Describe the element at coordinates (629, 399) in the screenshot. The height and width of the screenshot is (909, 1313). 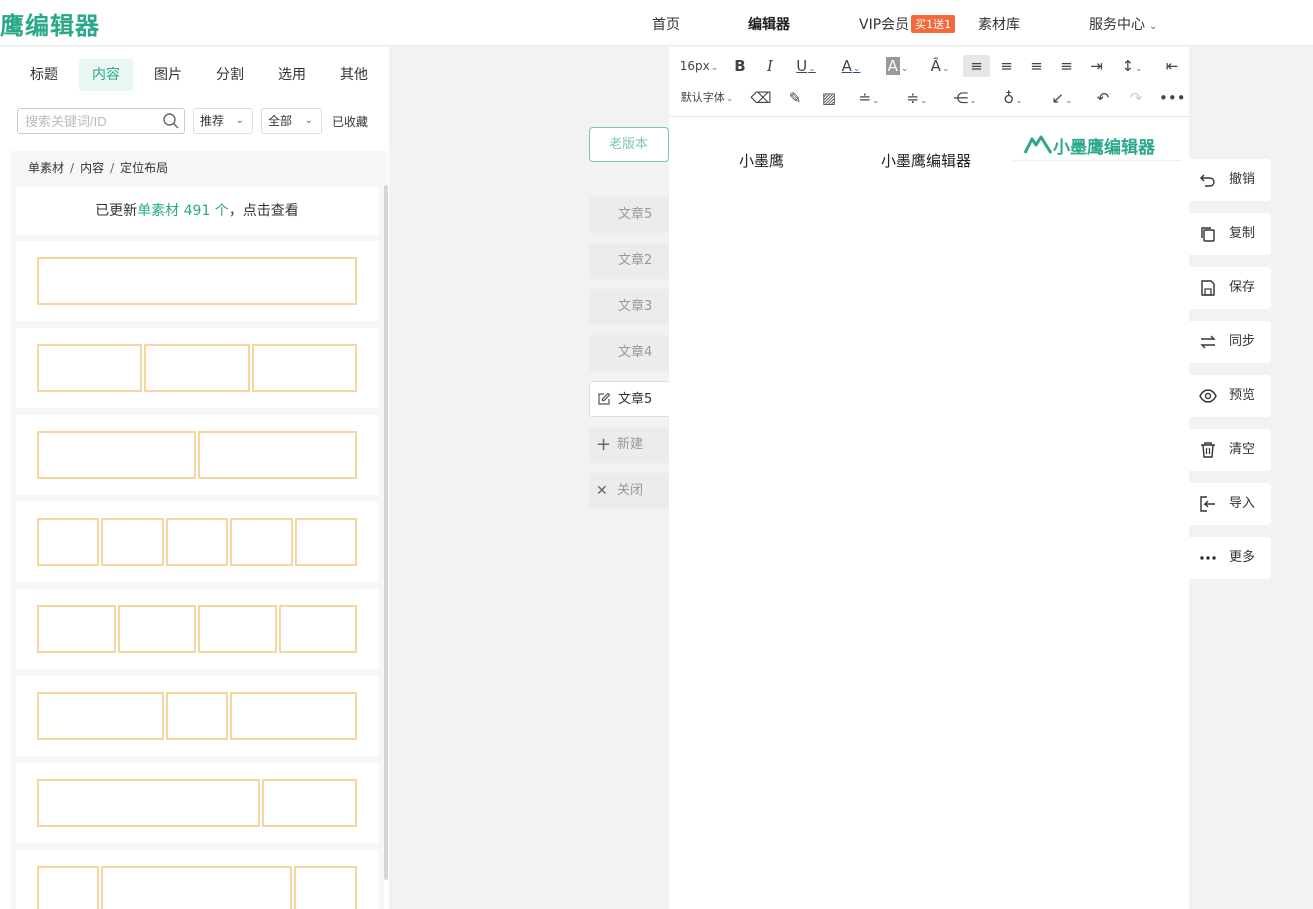
I see `article-tab-active: 文章5` at that location.